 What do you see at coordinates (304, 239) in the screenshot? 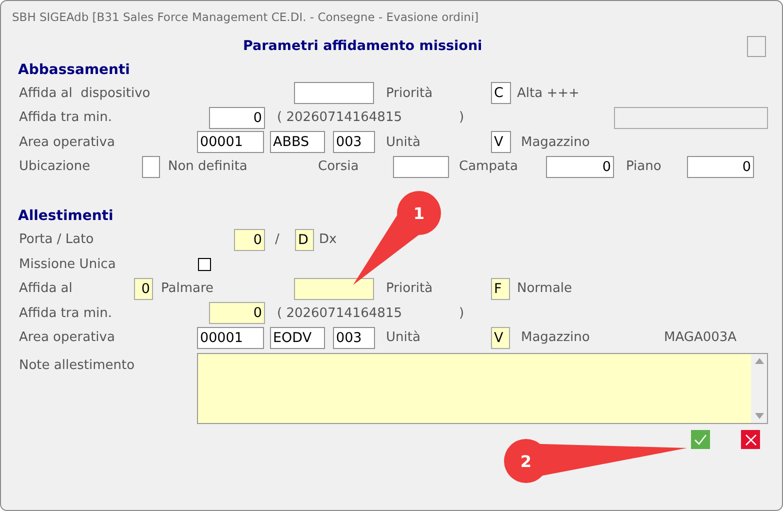
I see `input-field: D` at bounding box center [304, 239].